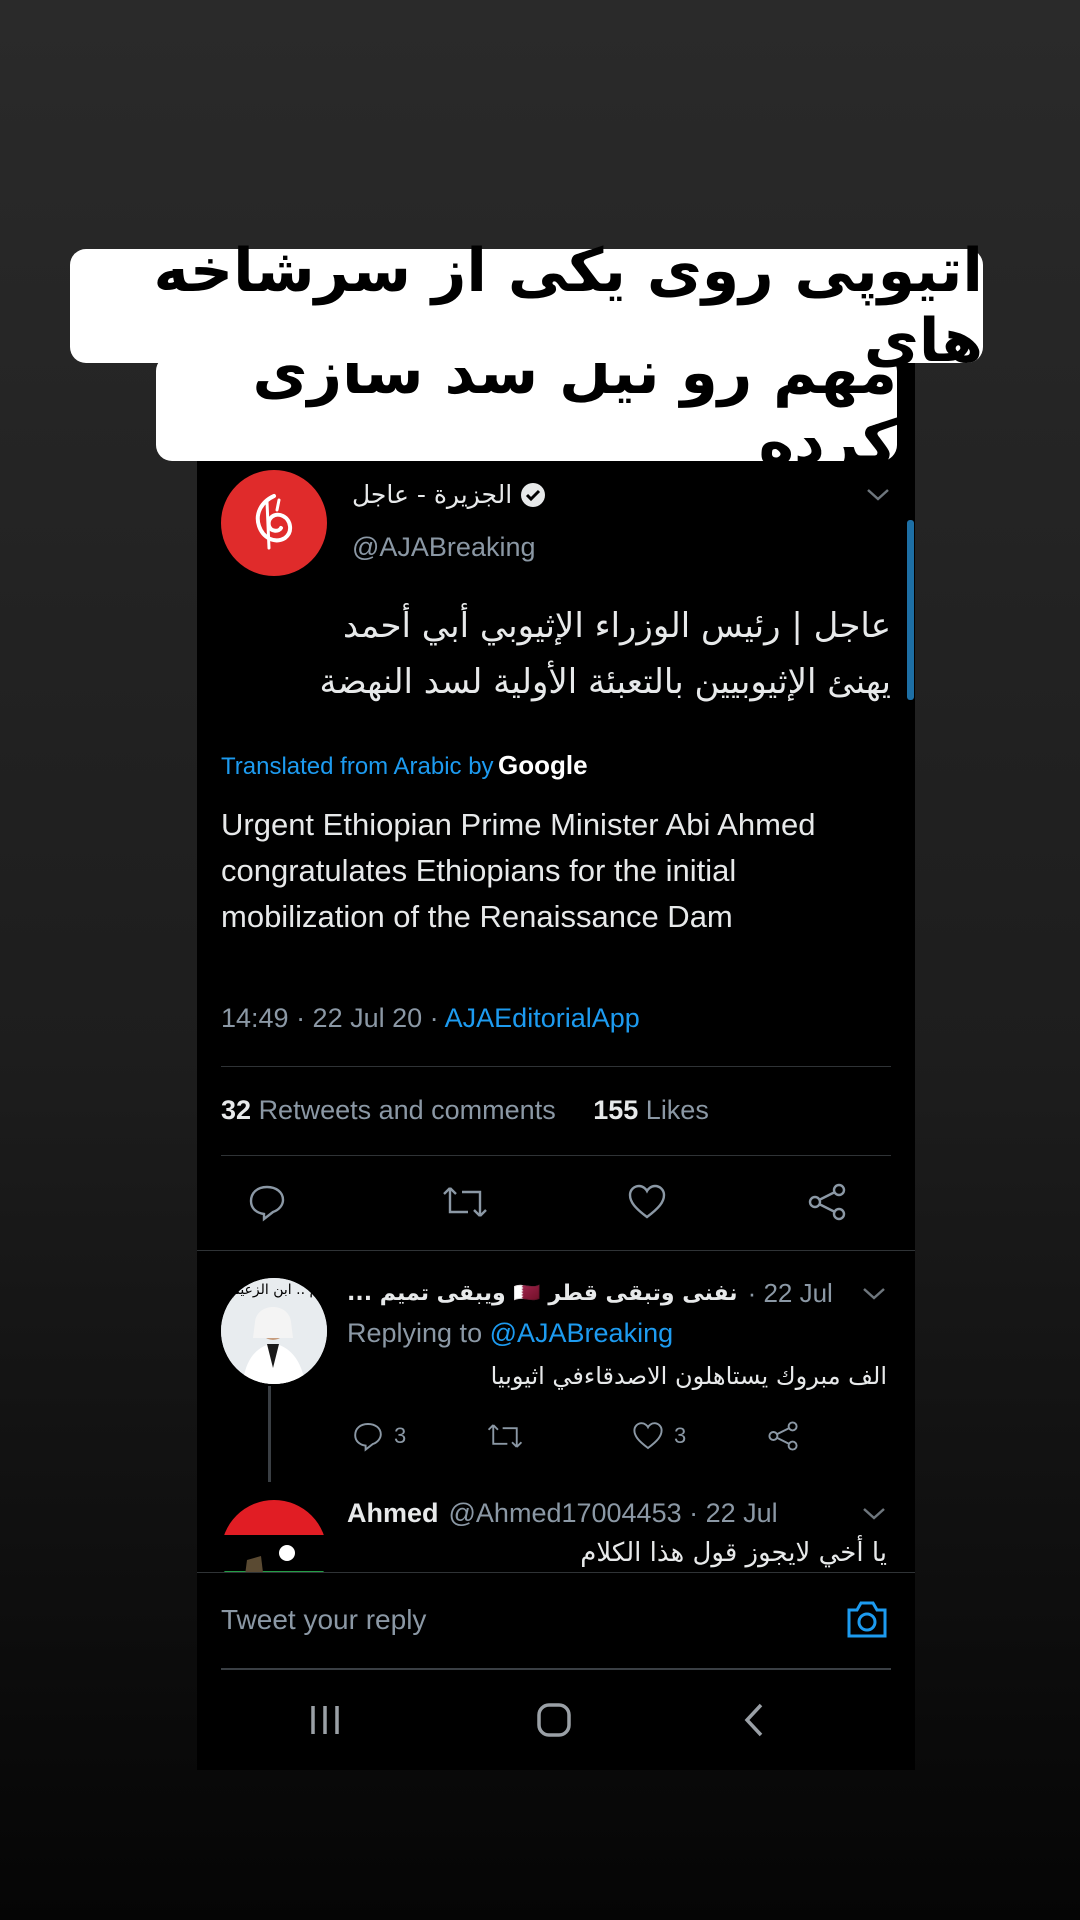  I want to click on translated-label: Translated from Arabic by, so click(357, 766).